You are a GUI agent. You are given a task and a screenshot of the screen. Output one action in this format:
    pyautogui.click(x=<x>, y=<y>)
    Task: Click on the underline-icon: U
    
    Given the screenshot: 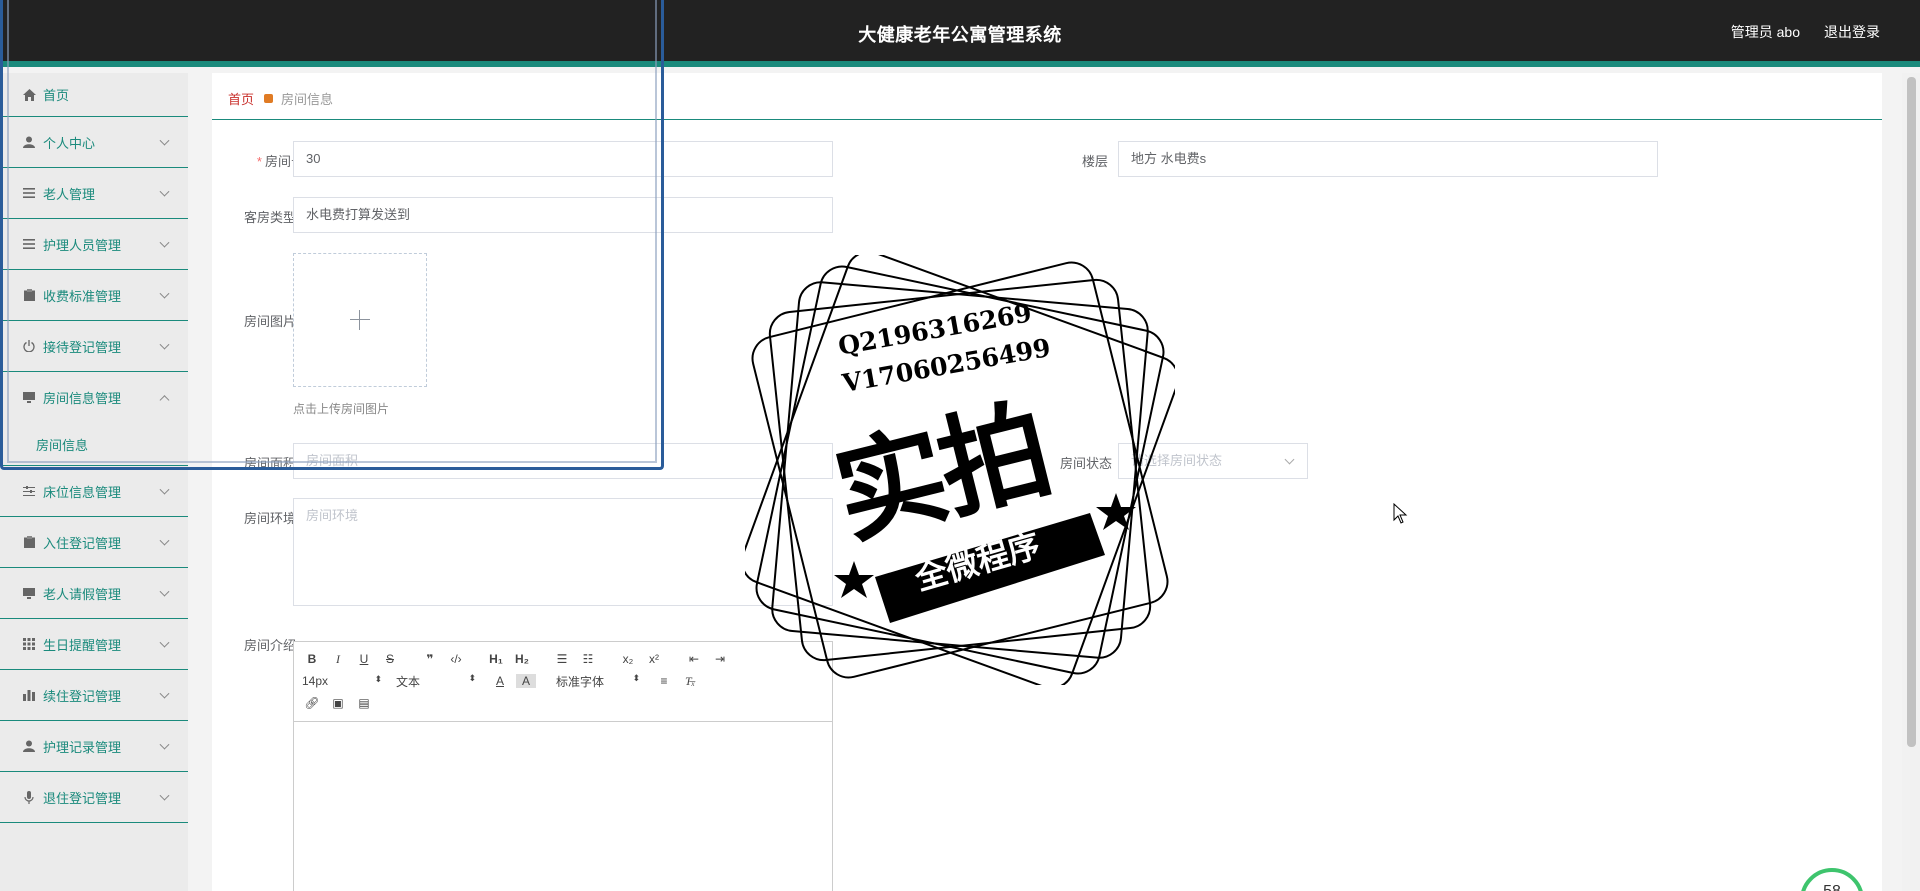 What is the action you would take?
    pyautogui.click(x=364, y=659)
    